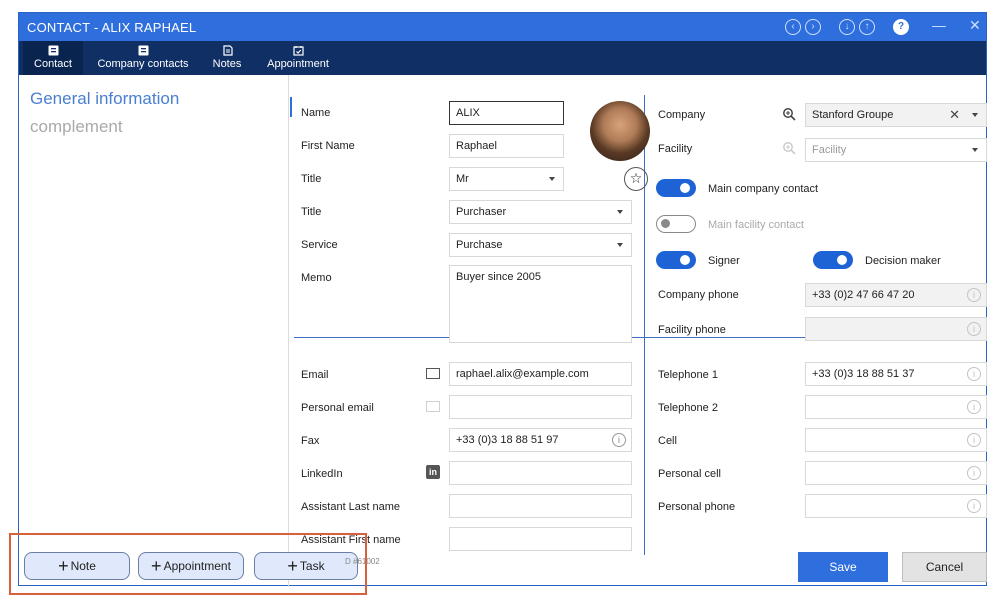  I want to click on first-name-label: First Name, so click(328, 146).